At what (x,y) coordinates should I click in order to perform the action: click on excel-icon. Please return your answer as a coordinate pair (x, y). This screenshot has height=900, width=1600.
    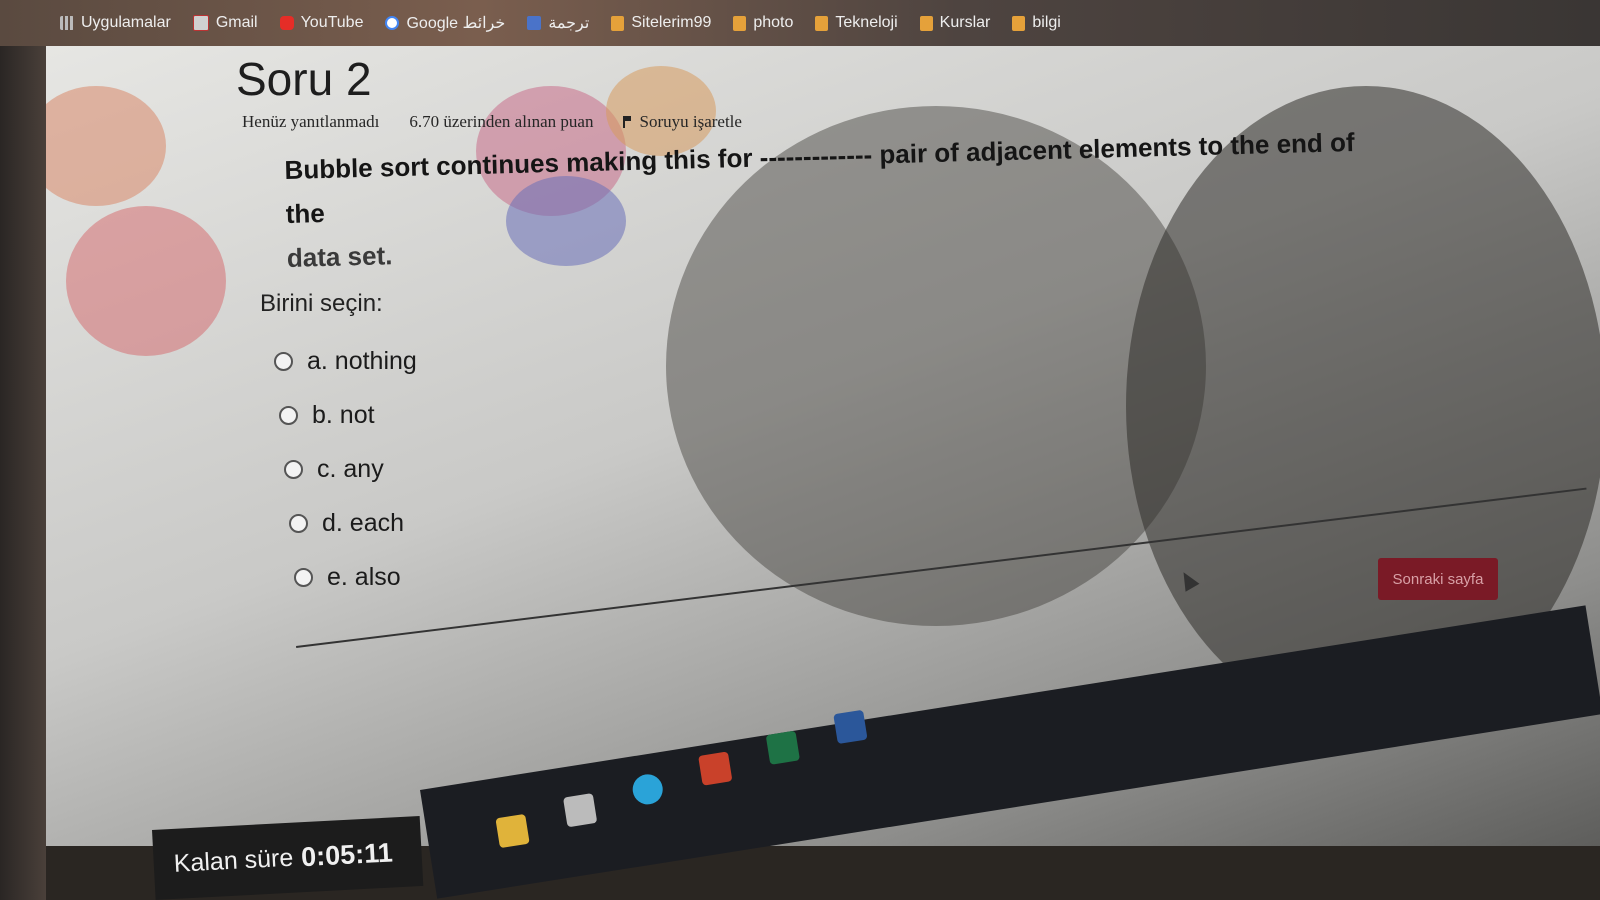
    Looking at the image, I should click on (783, 747).